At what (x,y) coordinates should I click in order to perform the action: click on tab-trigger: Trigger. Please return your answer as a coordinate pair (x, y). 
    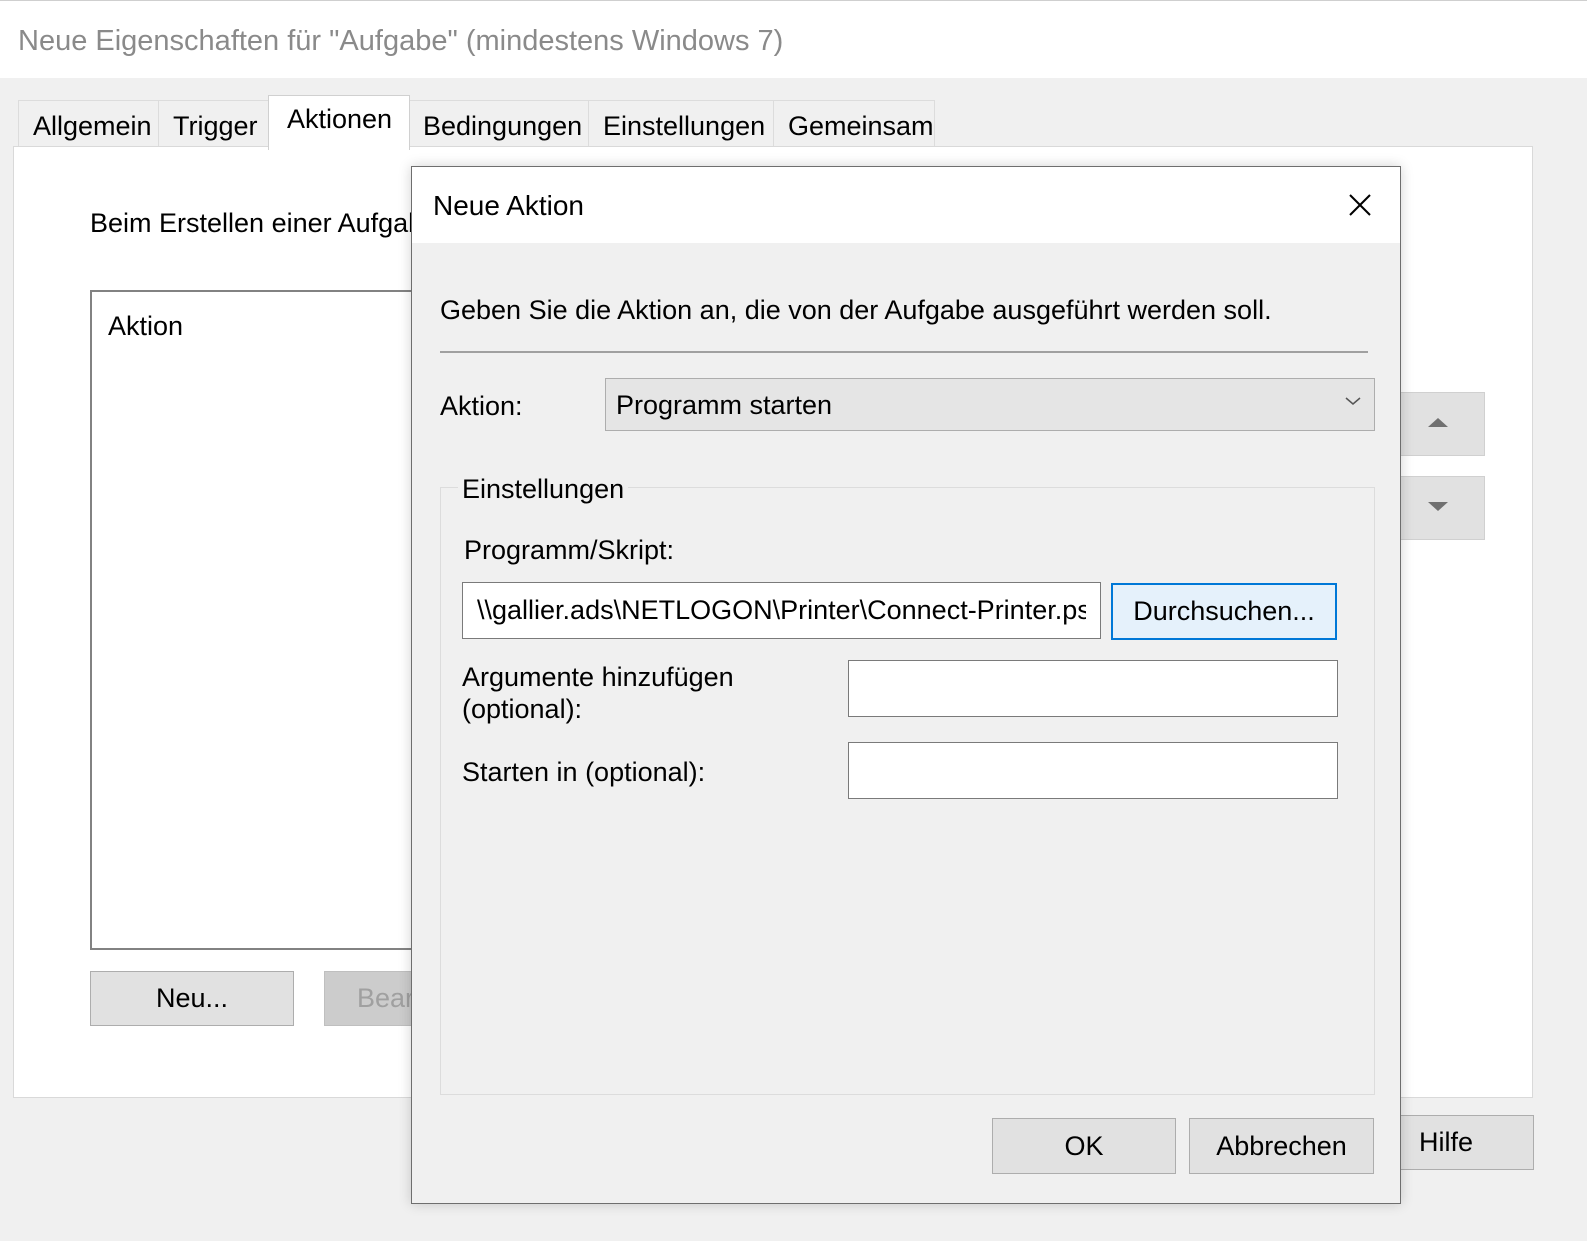
    Looking at the image, I should click on (213, 124).